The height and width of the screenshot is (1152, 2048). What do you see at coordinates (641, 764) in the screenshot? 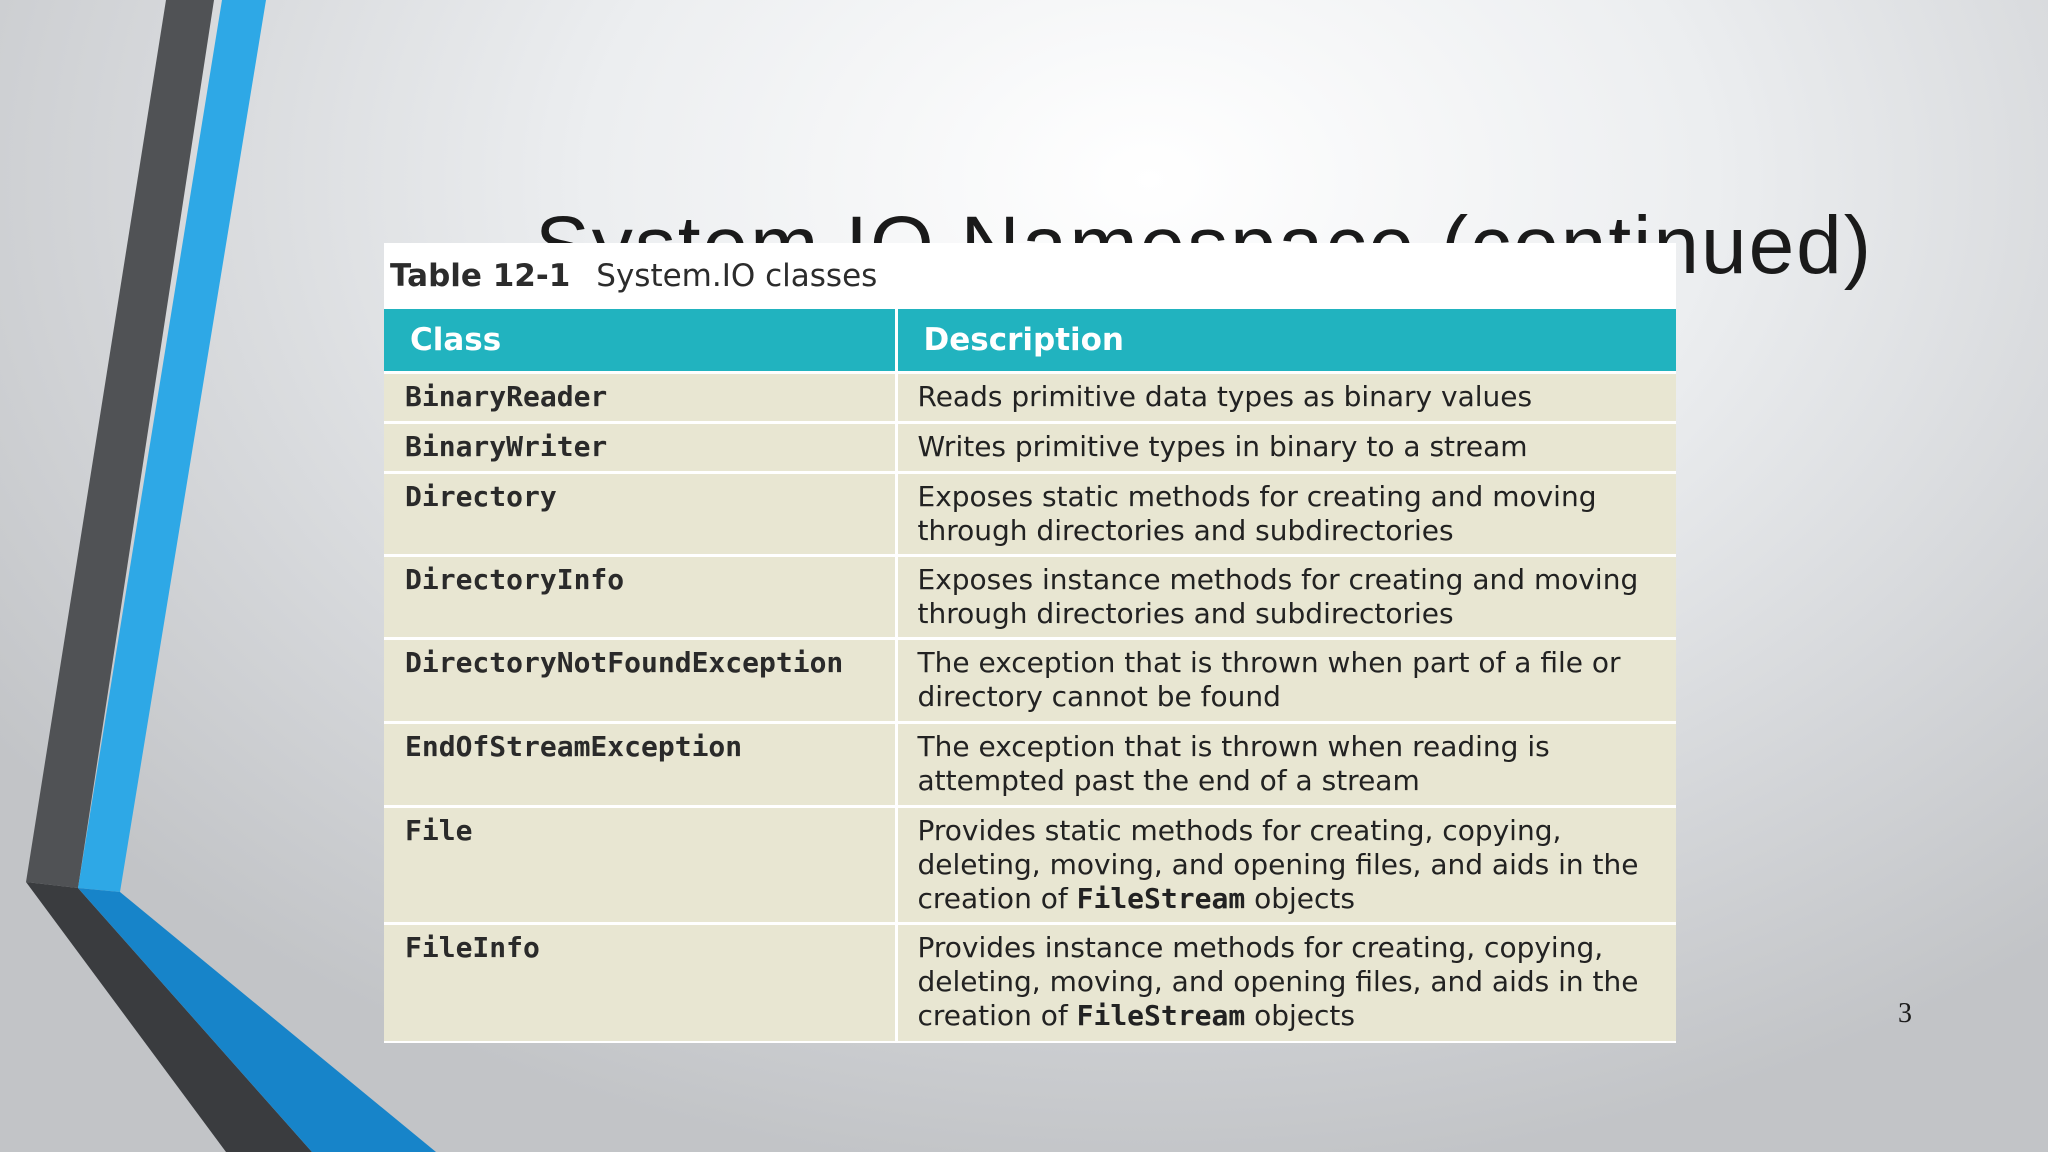
I see `class-name-cell: EndOfStreamException` at bounding box center [641, 764].